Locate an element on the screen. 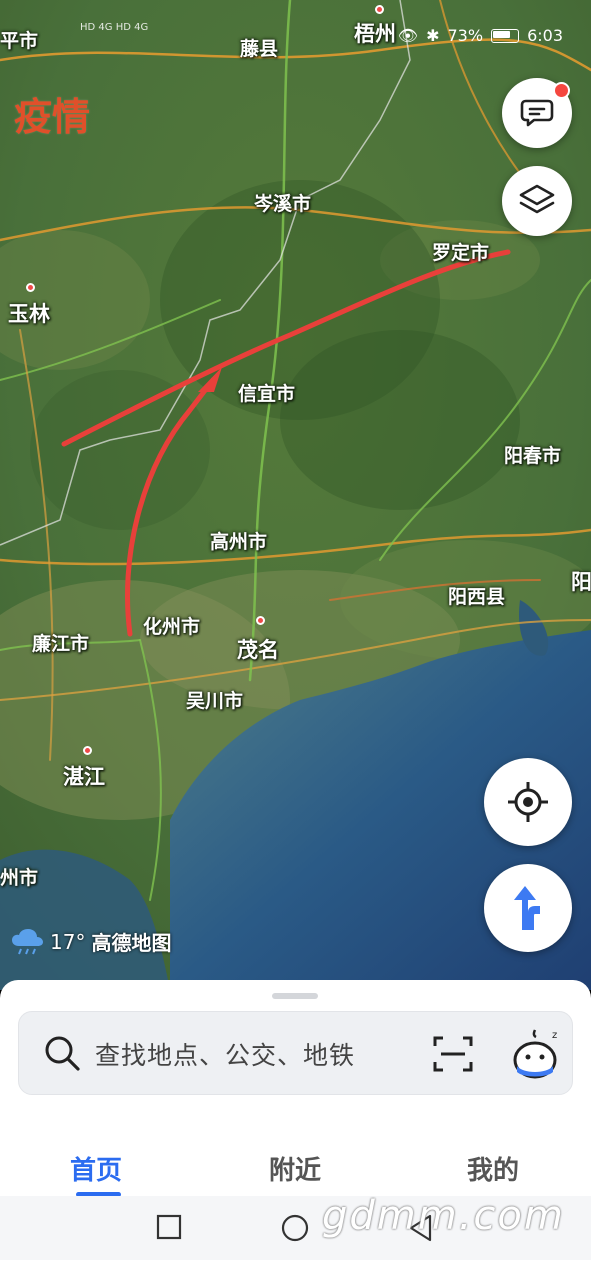 Image resolution: width=591 pixels, height=1280 pixels. search-placeholder: 查找地点、公交、地铁 is located at coordinates (225, 1054).